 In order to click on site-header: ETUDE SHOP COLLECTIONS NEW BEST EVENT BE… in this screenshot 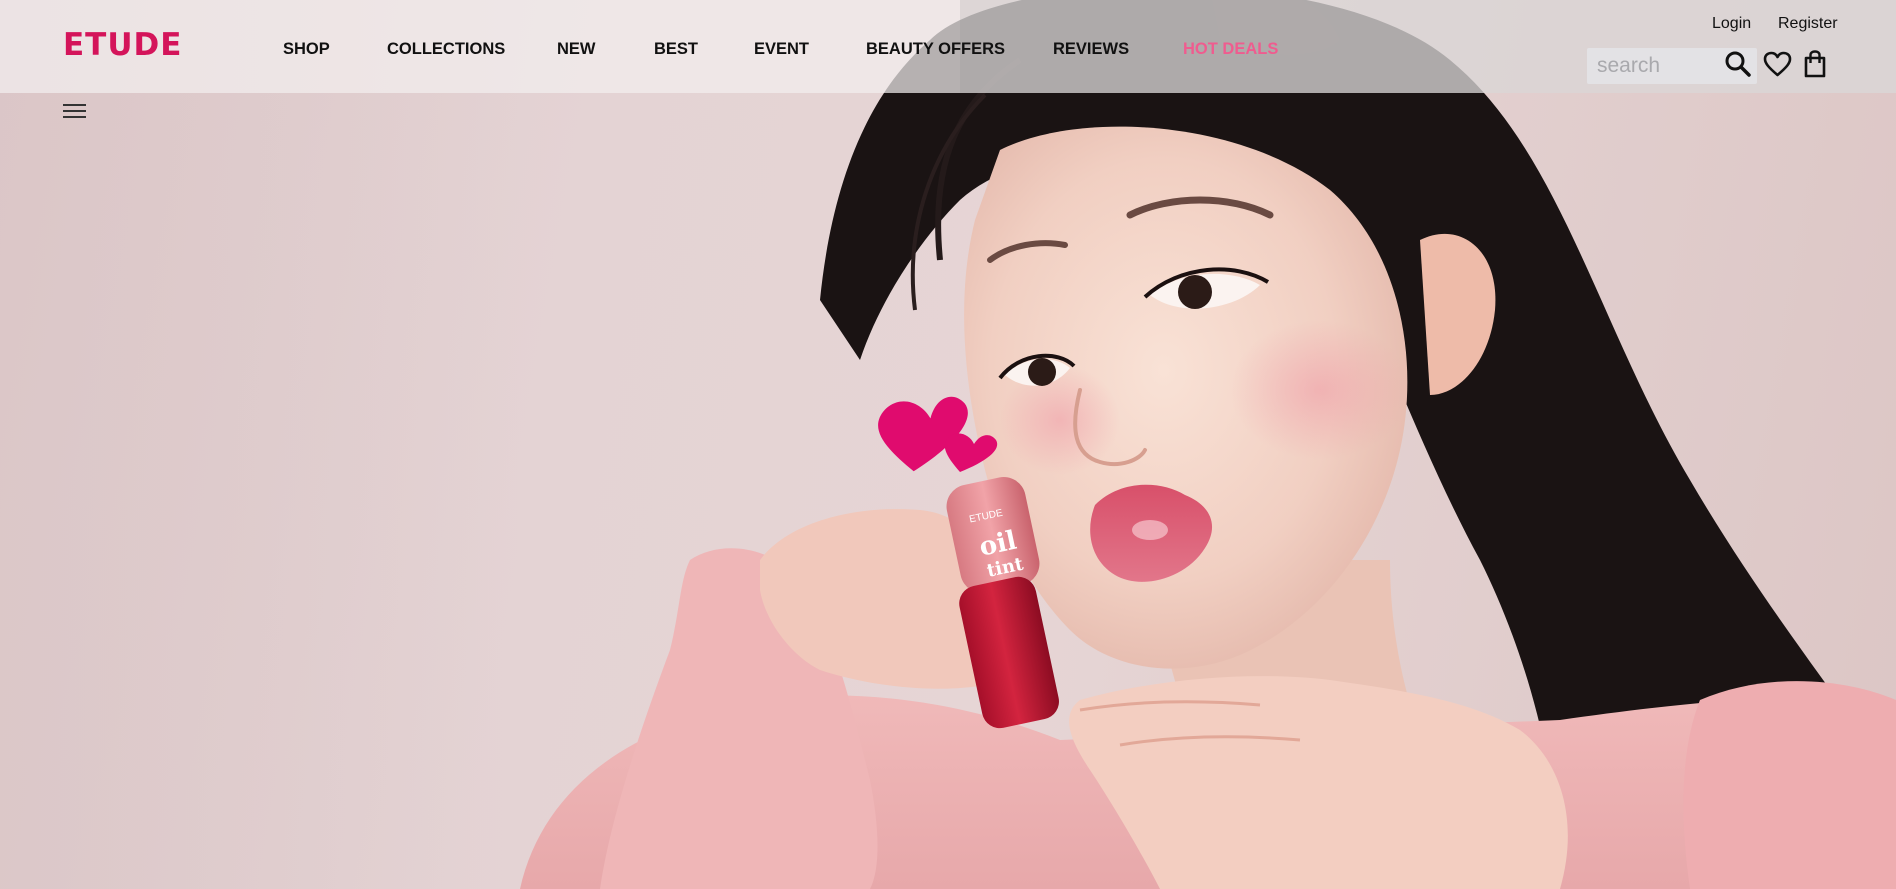, I will do `click(948, 46)`.